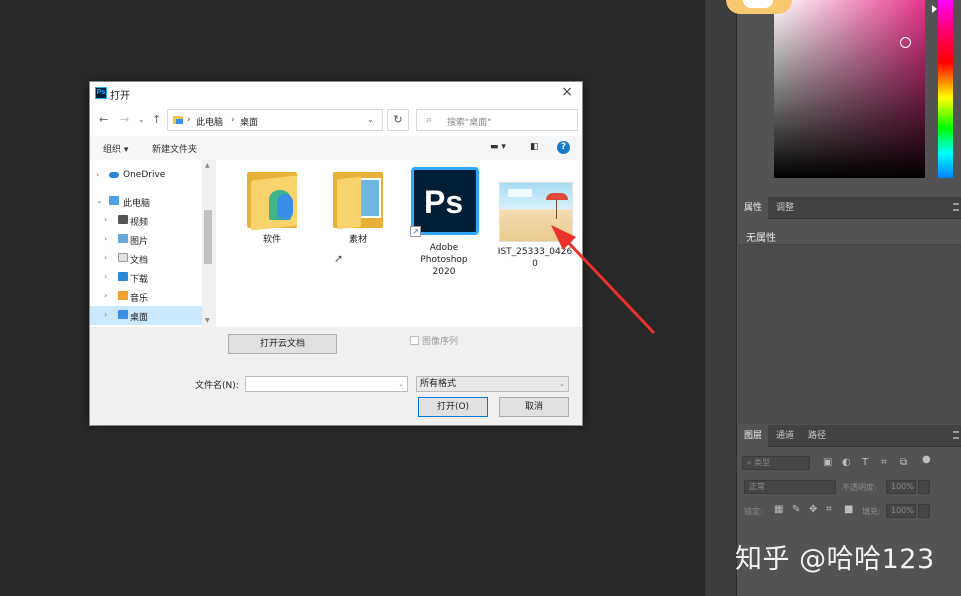 The image size is (961, 596). What do you see at coordinates (610, 286) in the screenshot?
I see `annotation-arrow-shaft` at bounding box center [610, 286].